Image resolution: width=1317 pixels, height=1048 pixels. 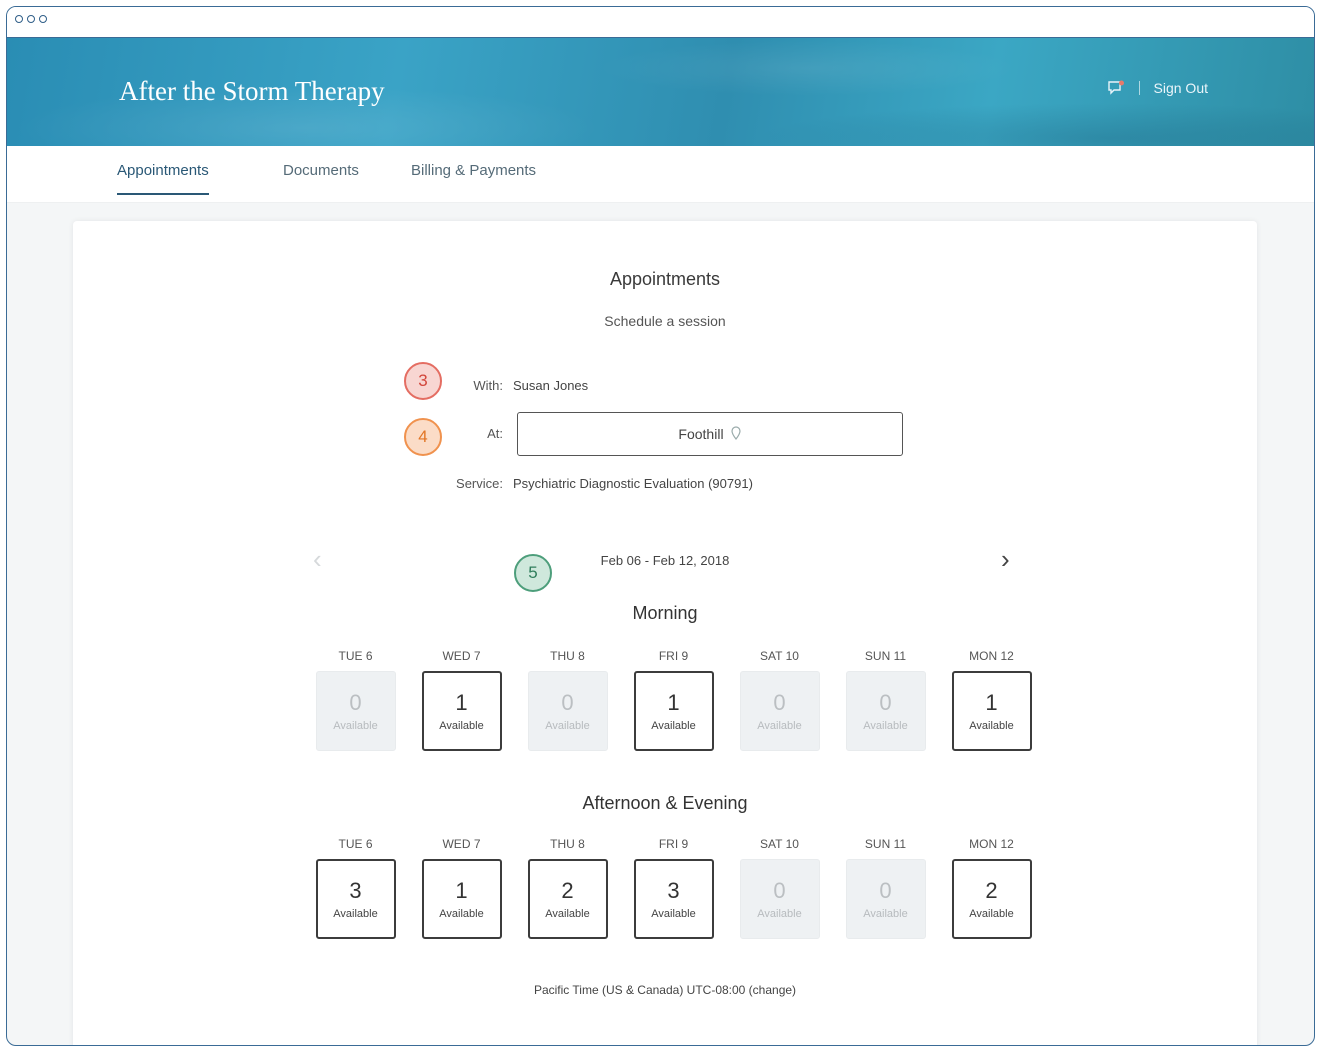 I want to click on afternoon-slot-button: 1 Available, so click(x=461, y=899).